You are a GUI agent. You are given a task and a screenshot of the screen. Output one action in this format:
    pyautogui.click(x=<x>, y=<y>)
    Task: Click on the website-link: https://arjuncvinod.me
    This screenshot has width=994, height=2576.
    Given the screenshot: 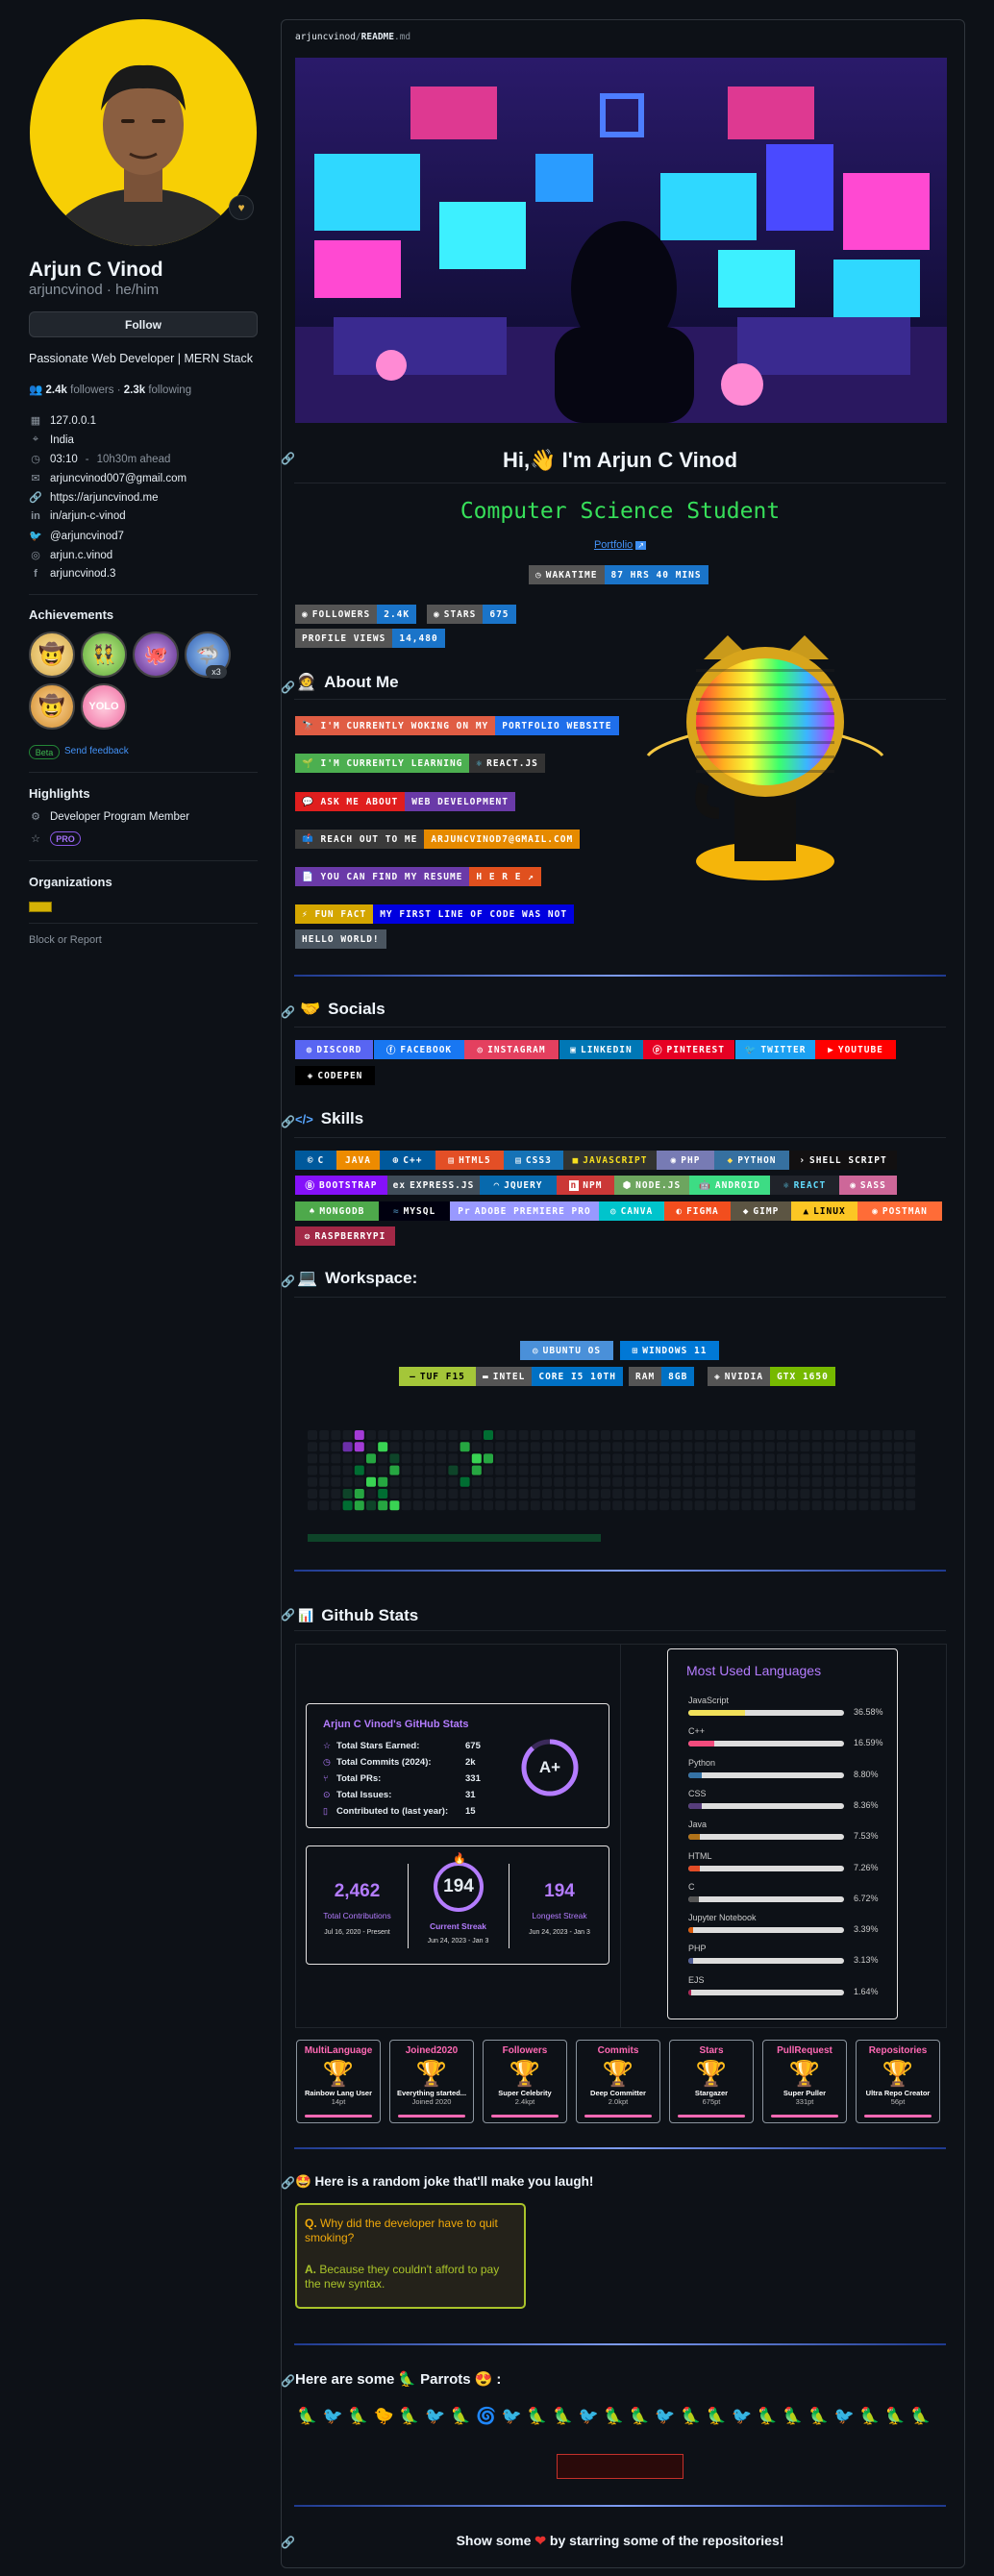 What is the action you would take?
    pyautogui.click(x=104, y=498)
    